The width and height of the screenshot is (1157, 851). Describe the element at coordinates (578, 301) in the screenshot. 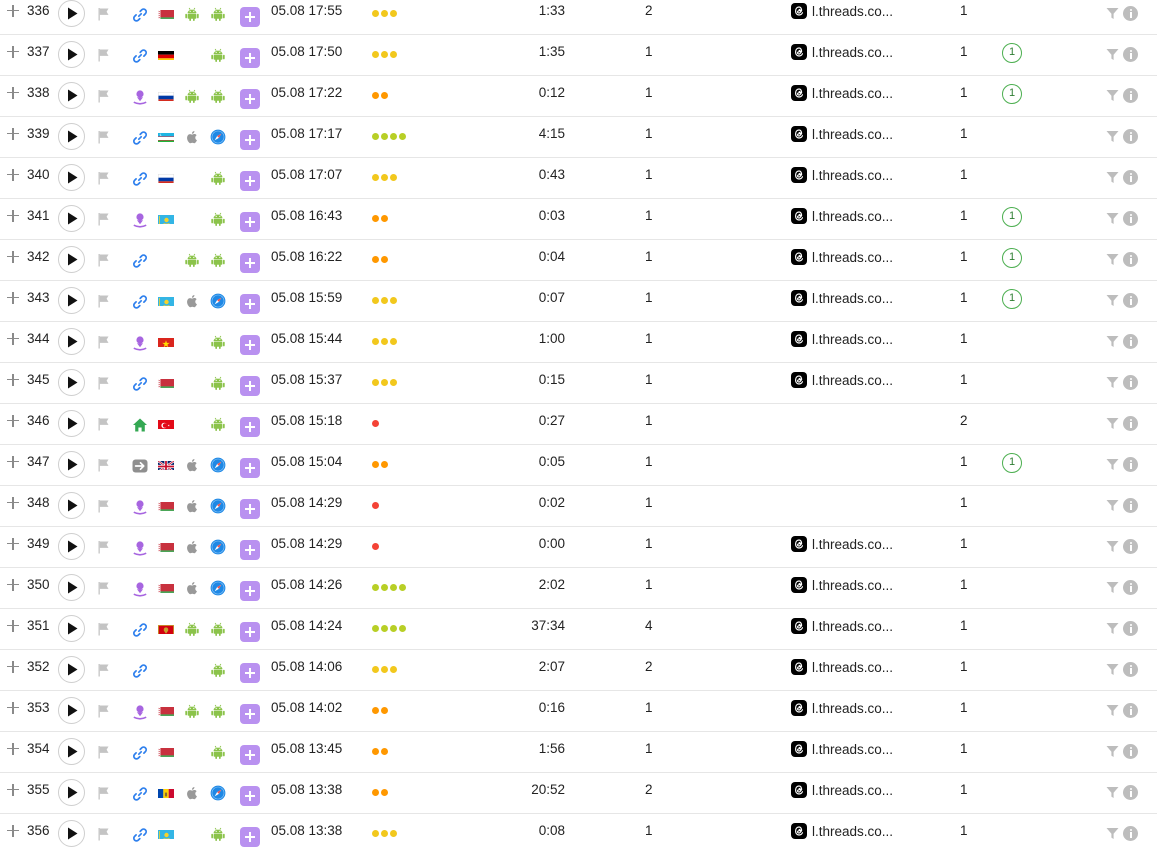

I see `table-row: 343 05.08 15:59 0:07 1 l.threads.co... 1 1` at that location.